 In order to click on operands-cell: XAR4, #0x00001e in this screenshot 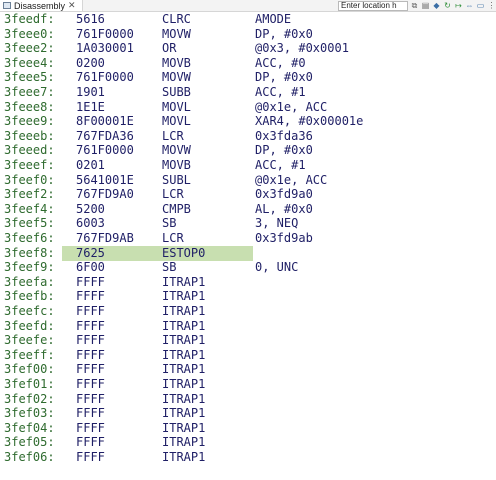, I will do `click(309, 121)`.